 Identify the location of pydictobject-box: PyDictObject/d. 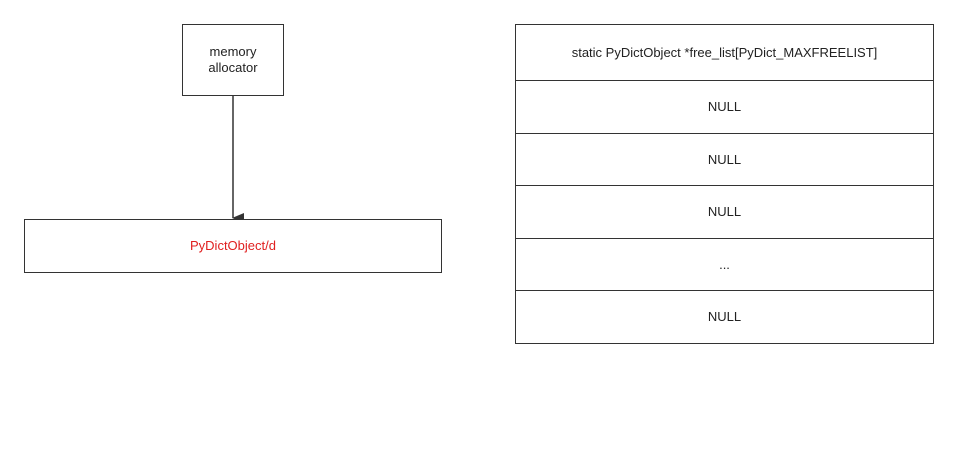
(233, 246).